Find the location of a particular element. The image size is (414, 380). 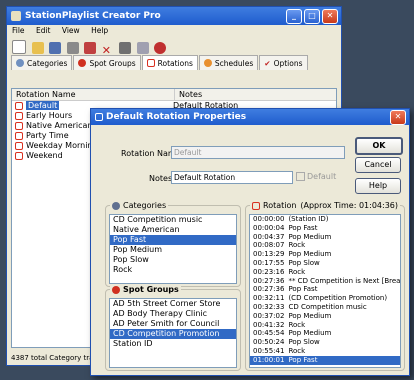

default-checkbox-label: Default is located at coordinates (322, 176).